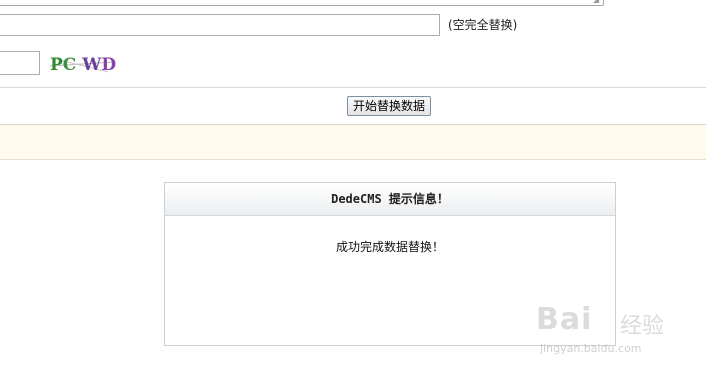  What do you see at coordinates (302, 3) in the screenshot?
I see `replace-source-textarea: ◢` at bounding box center [302, 3].